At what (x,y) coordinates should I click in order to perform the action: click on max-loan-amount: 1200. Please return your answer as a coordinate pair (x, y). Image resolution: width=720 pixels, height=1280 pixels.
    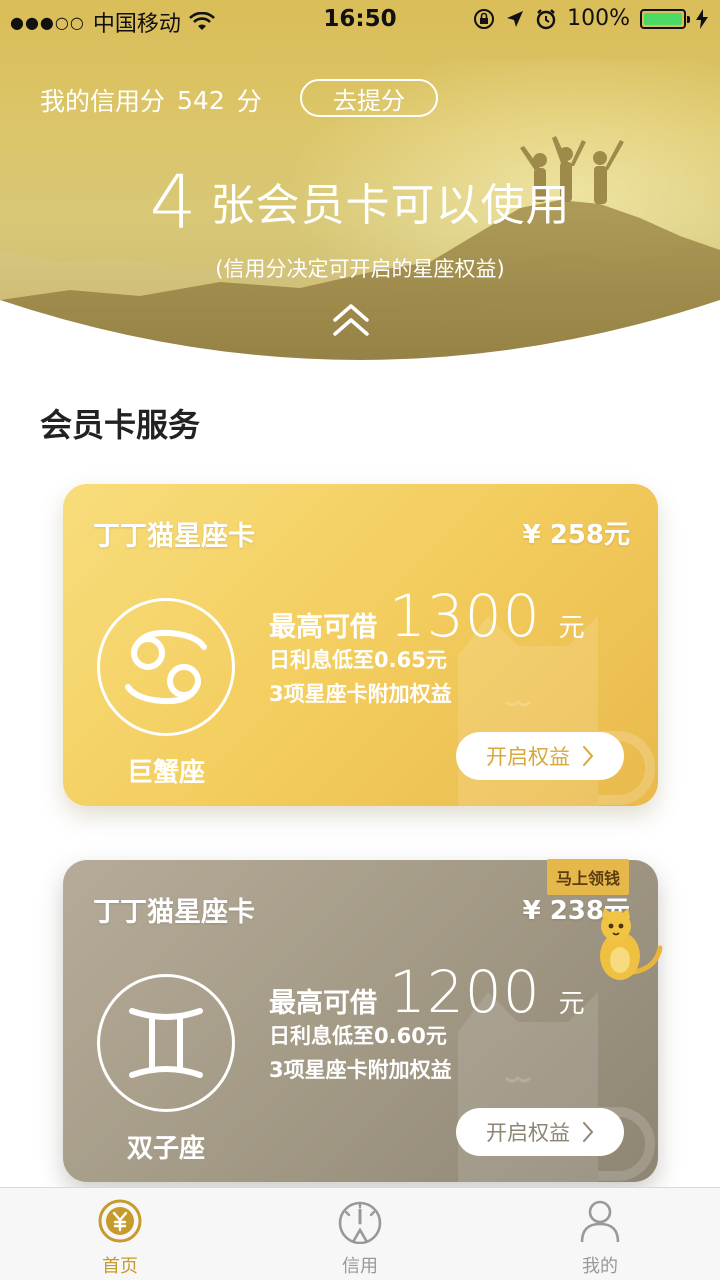
    Looking at the image, I should click on (465, 992).